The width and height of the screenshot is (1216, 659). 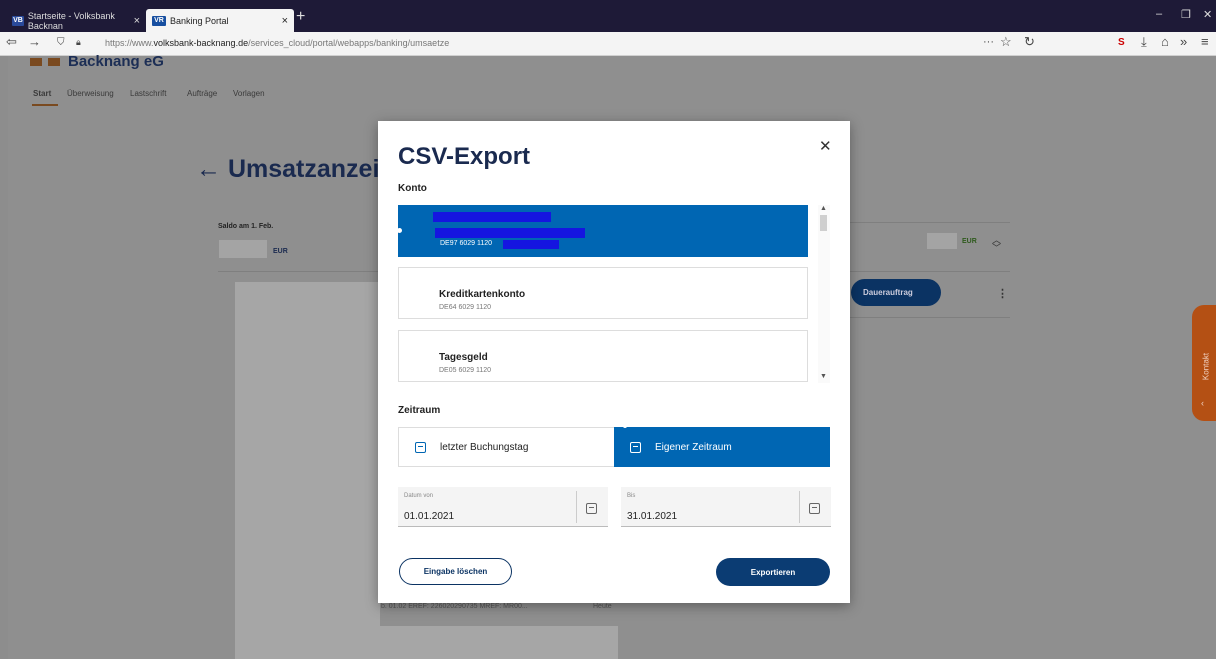 What do you see at coordinates (631, 496) in the screenshot?
I see `date-to-label: Bis` at bounding box center [631, 496].